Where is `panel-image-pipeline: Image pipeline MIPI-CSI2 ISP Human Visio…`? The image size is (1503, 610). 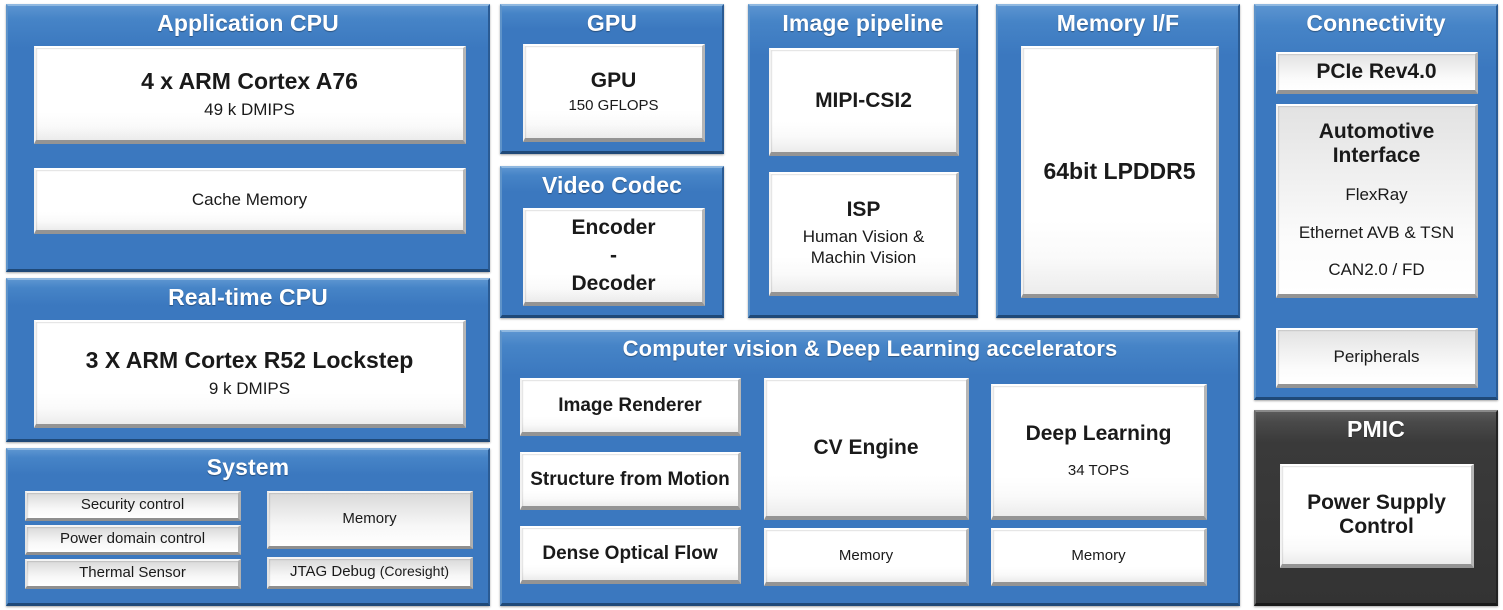
panel-image-pipeline: Image pipeline MIPI-CSI2 ISP Human Visio… is located at coordinates (863, 161).